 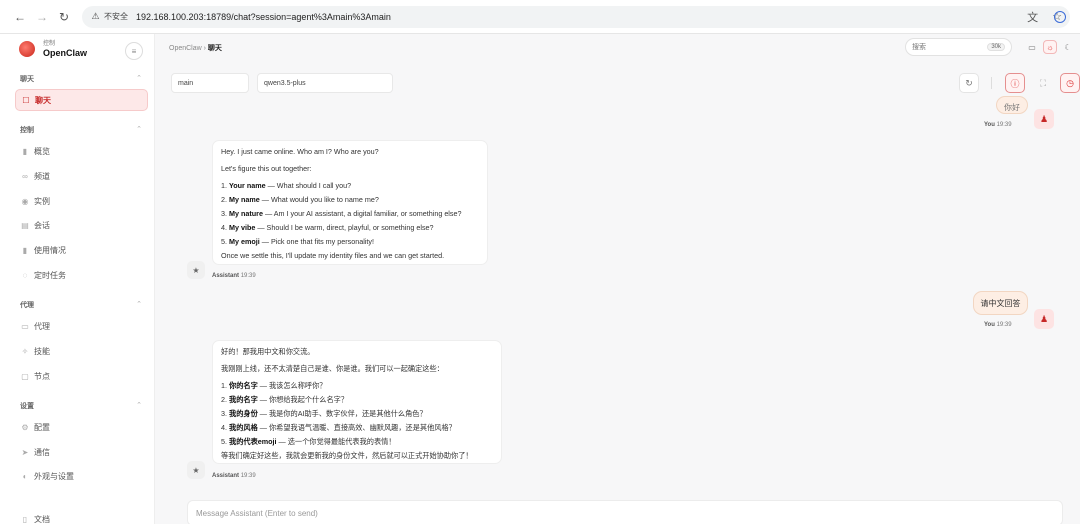 What do you see at coordinates (84, 151) in the screenshot?
I see `sidebar-item-overview: ▮ 概览` at bounding box center [84, 151].